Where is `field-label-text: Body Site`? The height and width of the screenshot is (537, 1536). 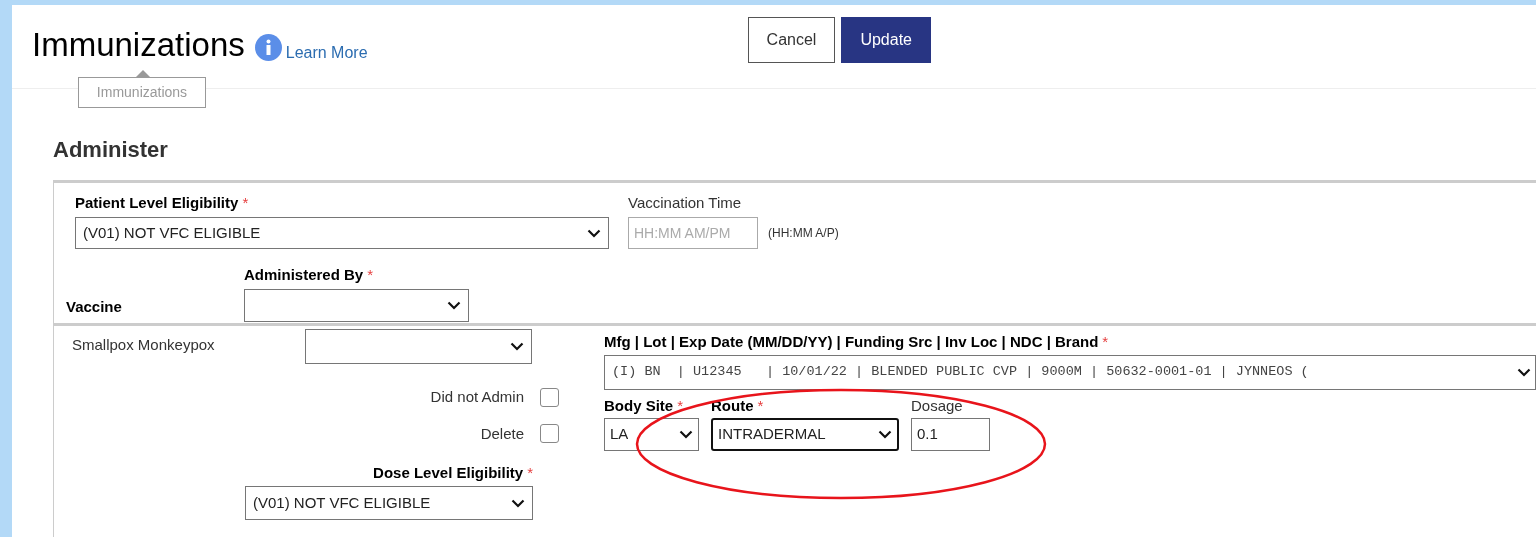 field-label-text: Body Site is located at coordinates (639, 405).